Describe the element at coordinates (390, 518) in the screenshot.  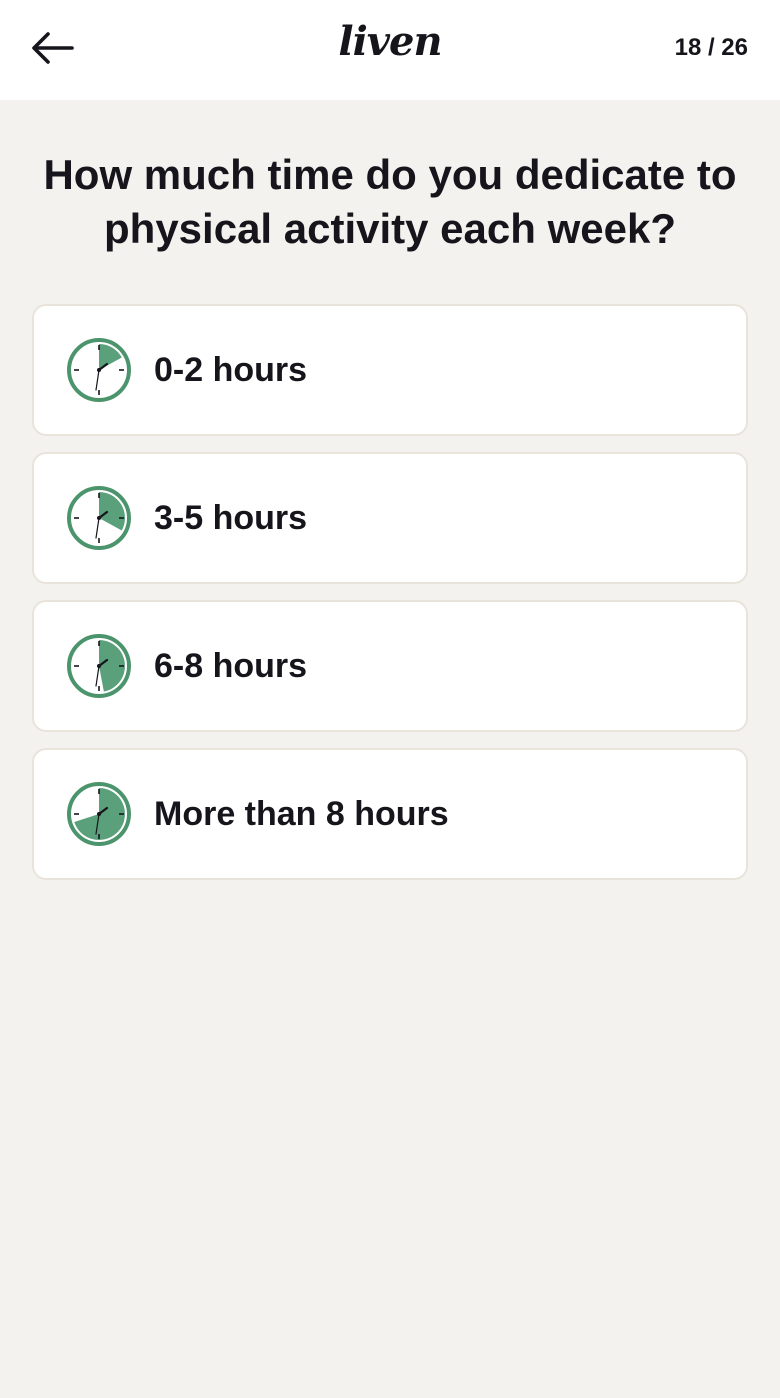
I see `option-3-5-hours: 3-5 hours` at that location.